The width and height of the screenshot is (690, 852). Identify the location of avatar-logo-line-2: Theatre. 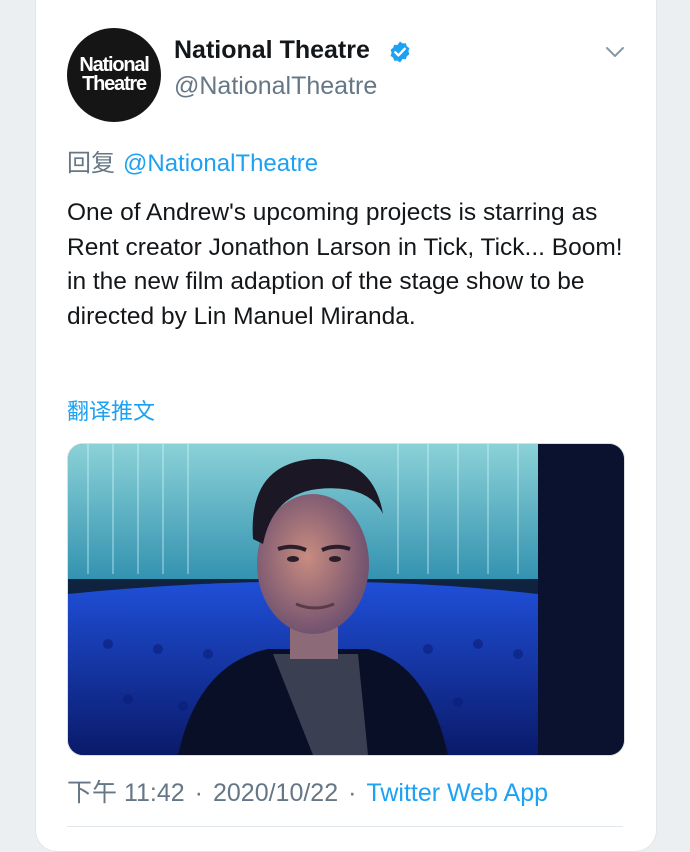
(114, 84).